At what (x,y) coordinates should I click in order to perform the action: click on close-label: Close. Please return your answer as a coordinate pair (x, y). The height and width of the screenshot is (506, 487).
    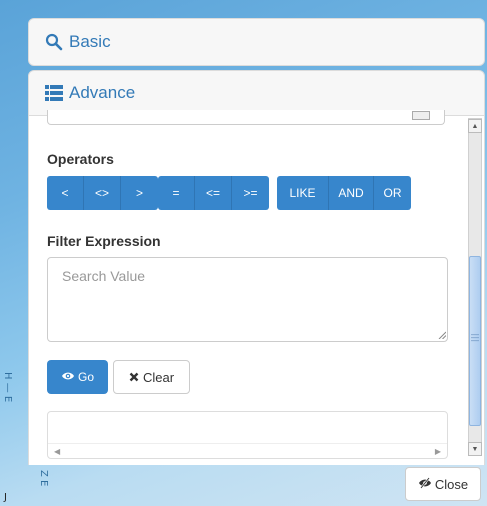
    Looking at the image, I should click on (451, 484).